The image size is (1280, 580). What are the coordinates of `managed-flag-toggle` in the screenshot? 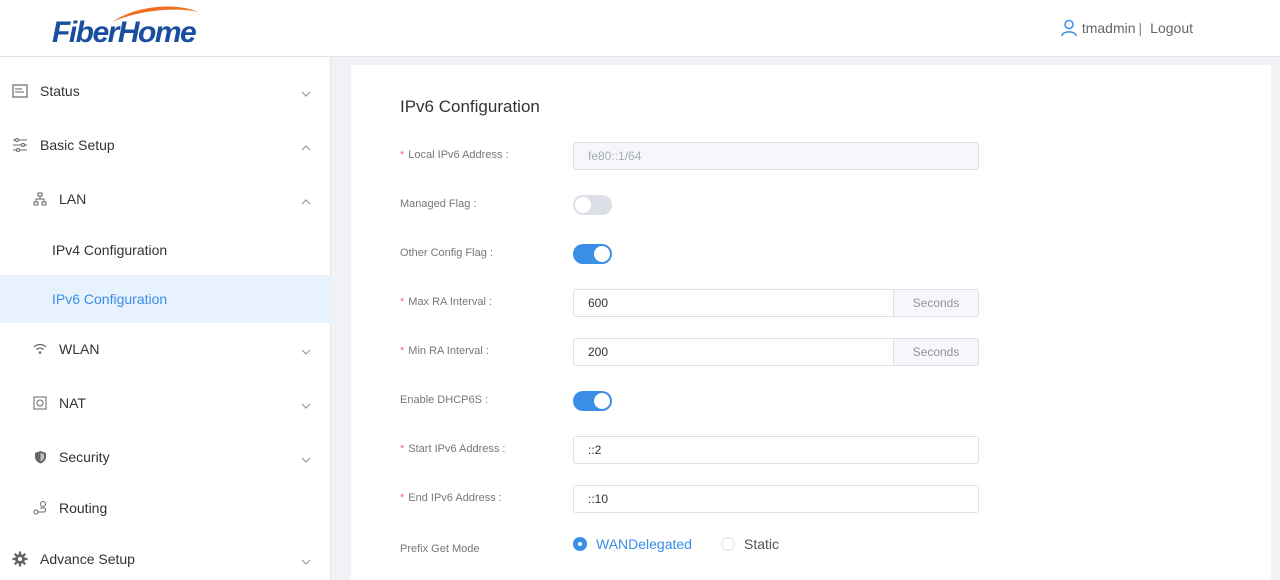 It's located at (592, 205).